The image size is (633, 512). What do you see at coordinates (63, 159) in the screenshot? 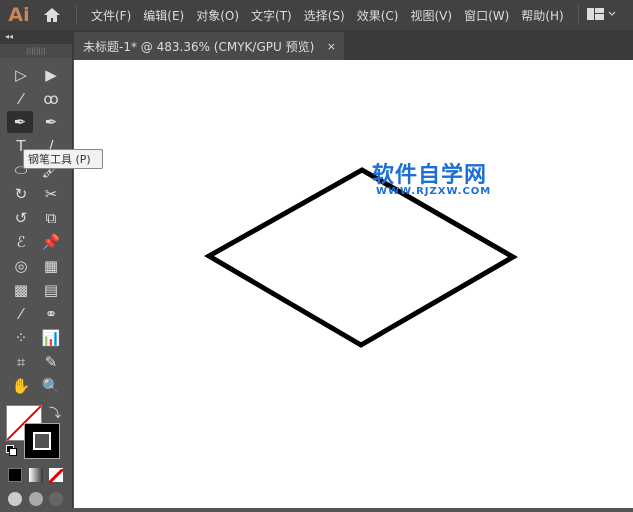
I see `pen-tool-tooltip: 钢笔工具 (P)` at bounding box center [63, 159].